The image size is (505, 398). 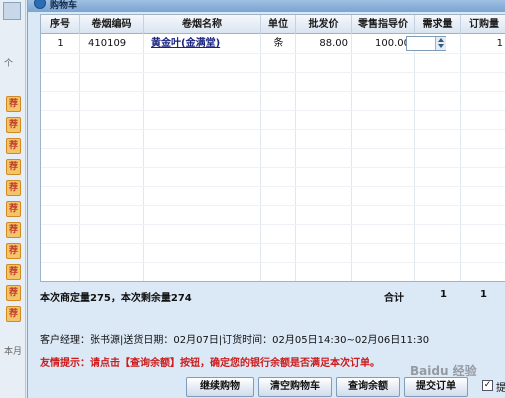 I want to click on side-text-top: 个, so click(x=9, y=64).